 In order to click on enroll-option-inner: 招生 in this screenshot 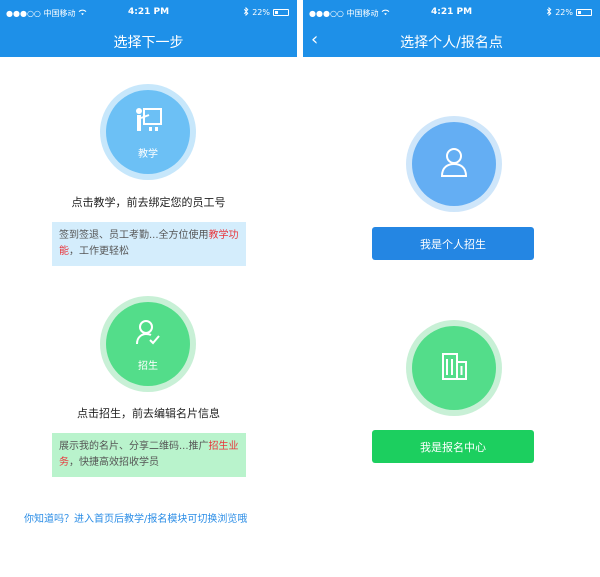, I will do `click(148, 344)`.